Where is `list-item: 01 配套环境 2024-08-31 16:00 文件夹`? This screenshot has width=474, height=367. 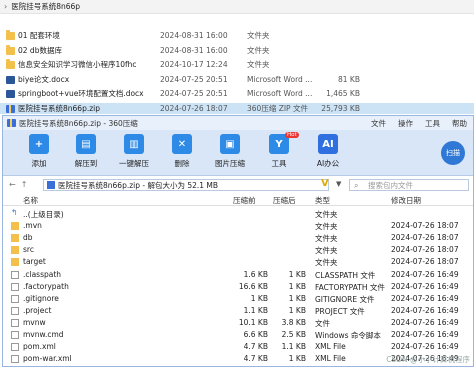
list-item: 01 配套环境 2024-08-31 16:00 文件夹 is located at coordinates (237, 35).